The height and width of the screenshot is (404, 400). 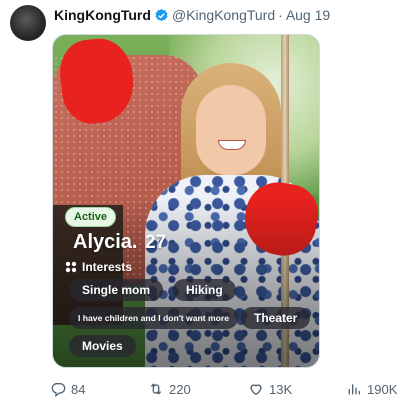 What do you see at coordinates (200, 390) in the screenshot?
I see `tweet-actions-bar: 84 220 13K 190K` at bounding box center [200, 390].